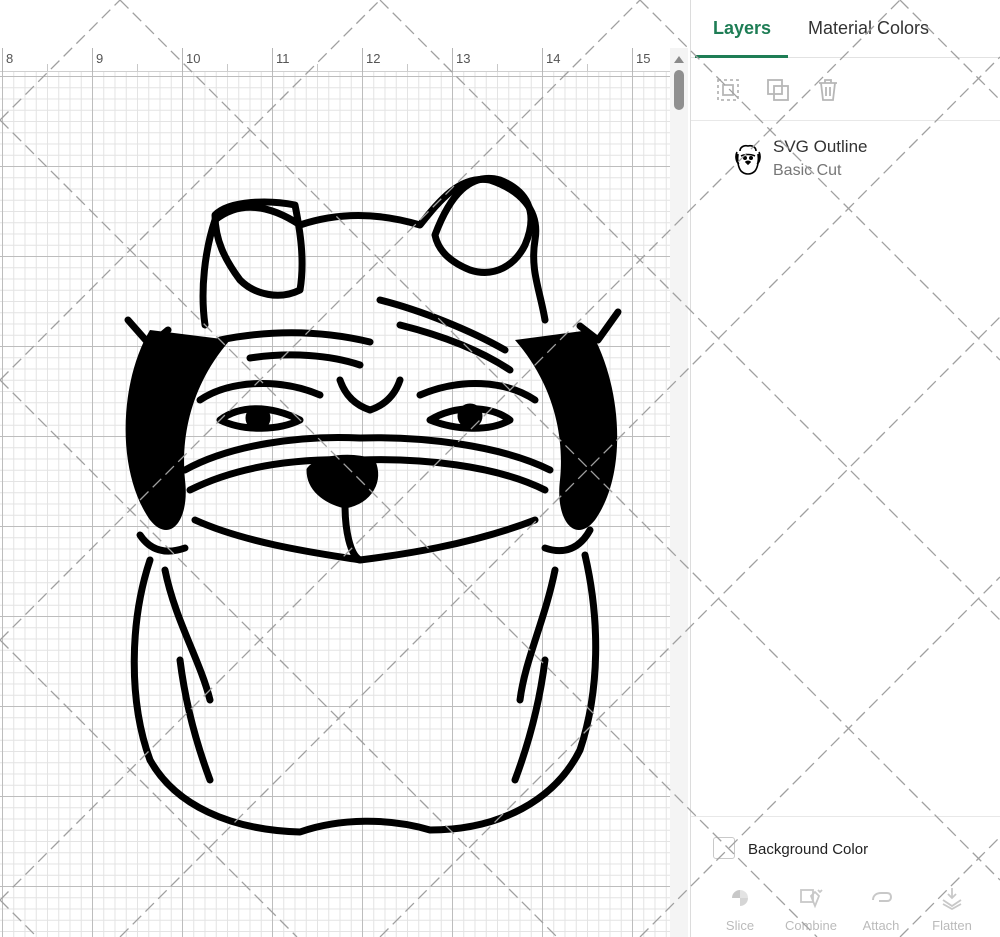 The height and width of the screenshot is (937, 1000). I want to click on ruler-label-12: 12, so click(373, 58).